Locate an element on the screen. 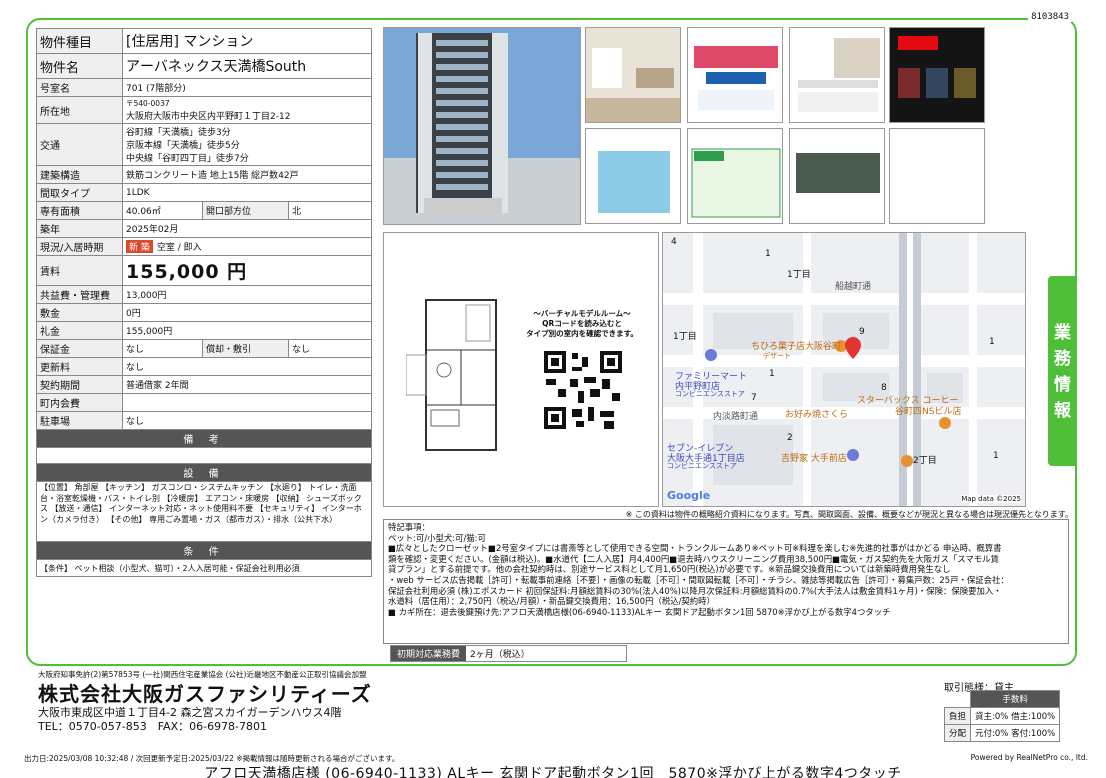 The width and height of the screenshot is (1106, 778). built-value: 2025年02月 is located at coordinates (247, 228).